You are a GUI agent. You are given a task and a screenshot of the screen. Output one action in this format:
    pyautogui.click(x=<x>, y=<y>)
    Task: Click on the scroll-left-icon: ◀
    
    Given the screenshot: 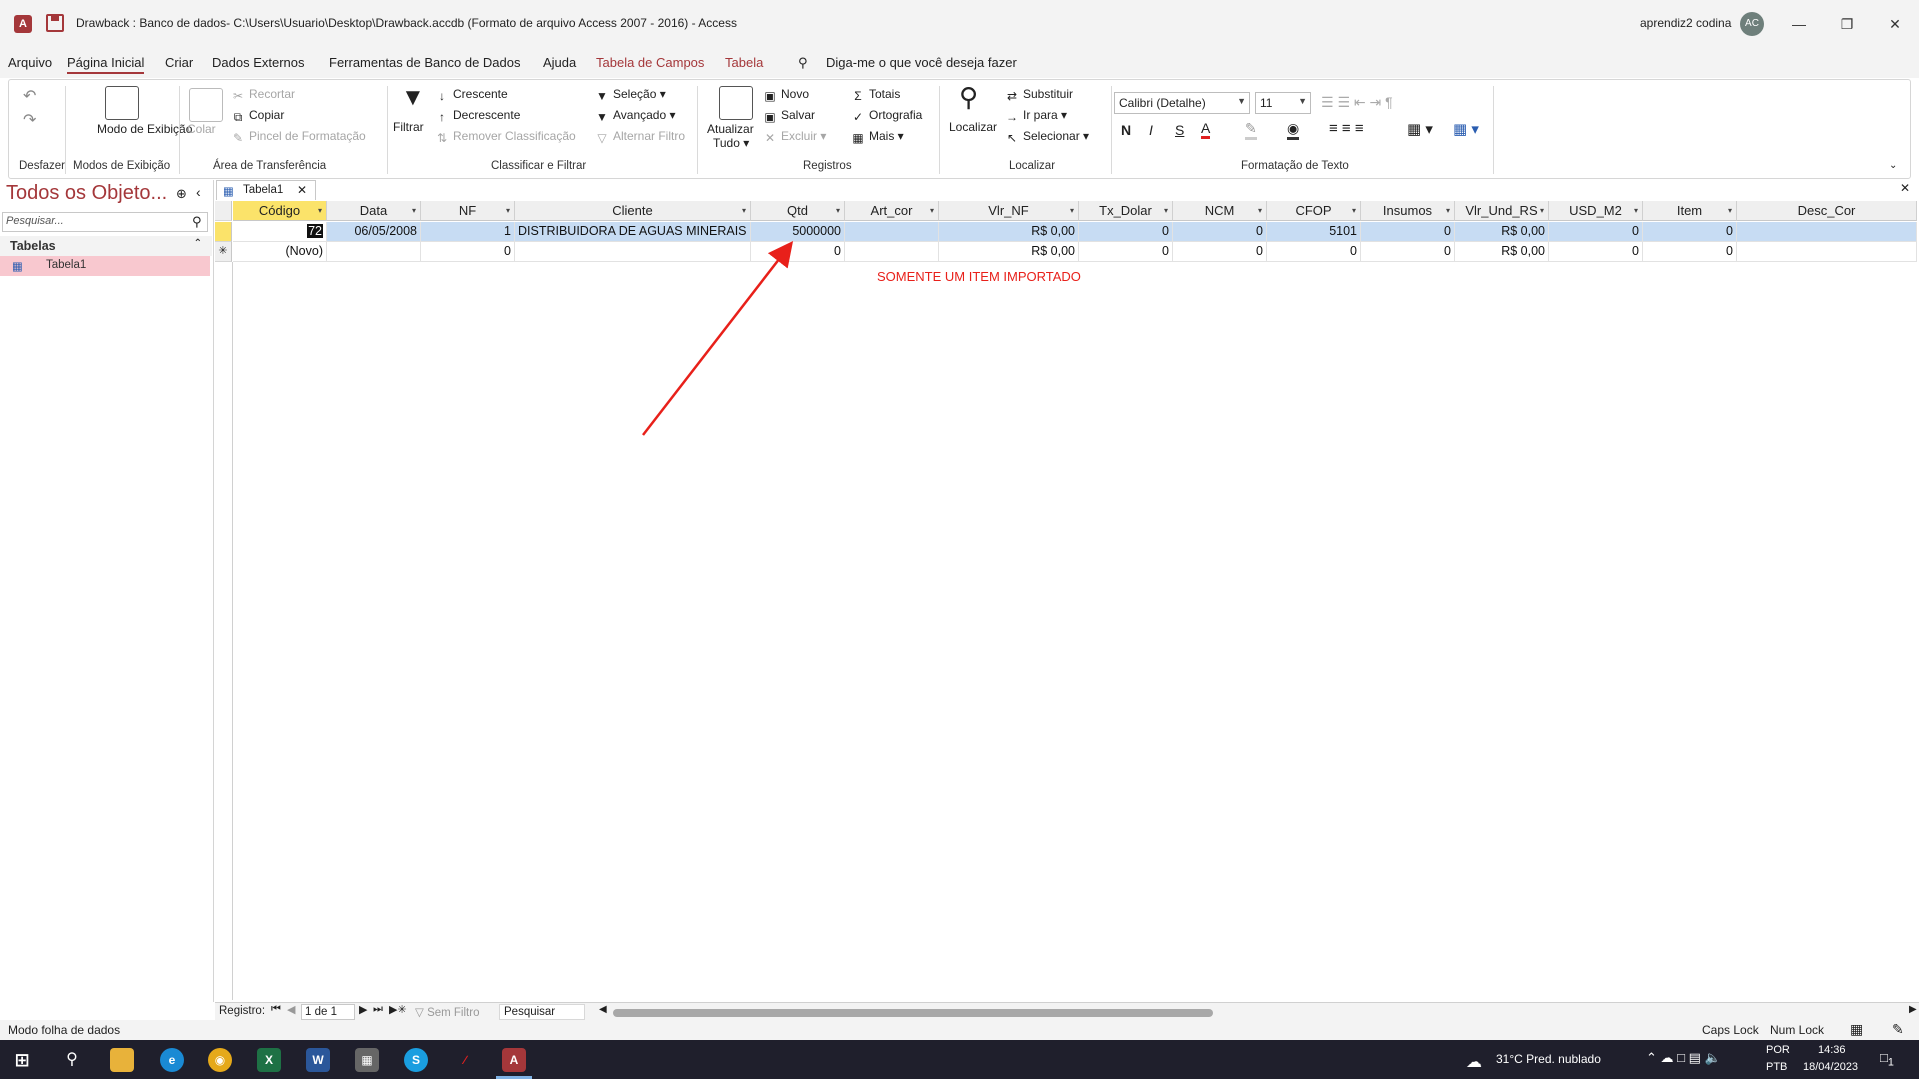 What is the action you would take?
    pyautogui.click(x=603, y=1009)
    